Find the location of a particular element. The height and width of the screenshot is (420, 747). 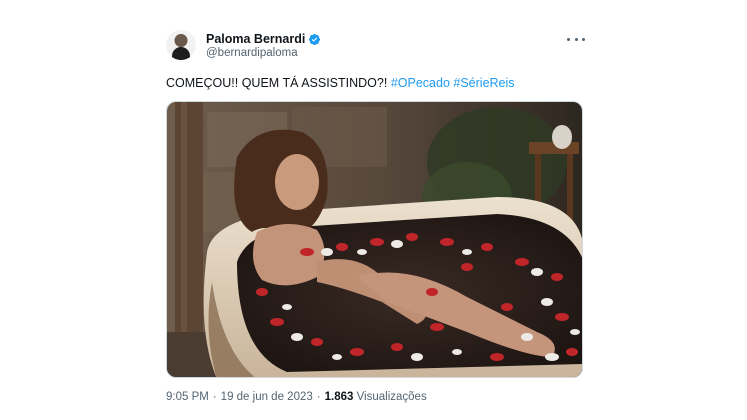

views-label: Visualizações is located at coordinates (391, 397).